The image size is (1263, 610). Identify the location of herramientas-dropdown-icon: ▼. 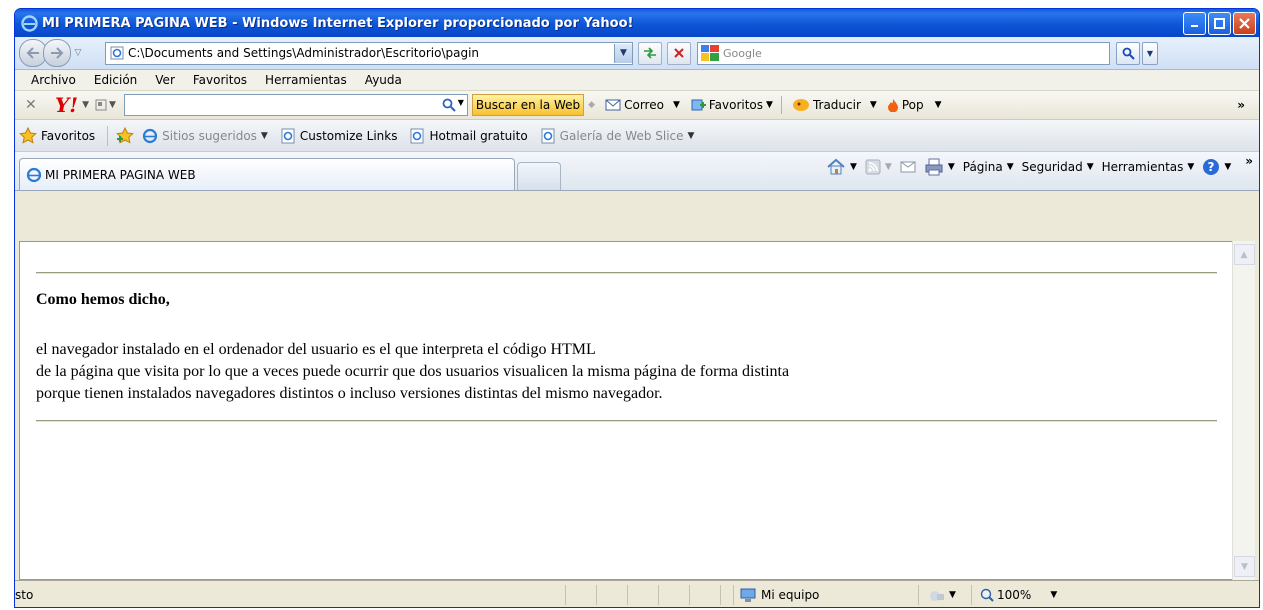
(1190, 167).